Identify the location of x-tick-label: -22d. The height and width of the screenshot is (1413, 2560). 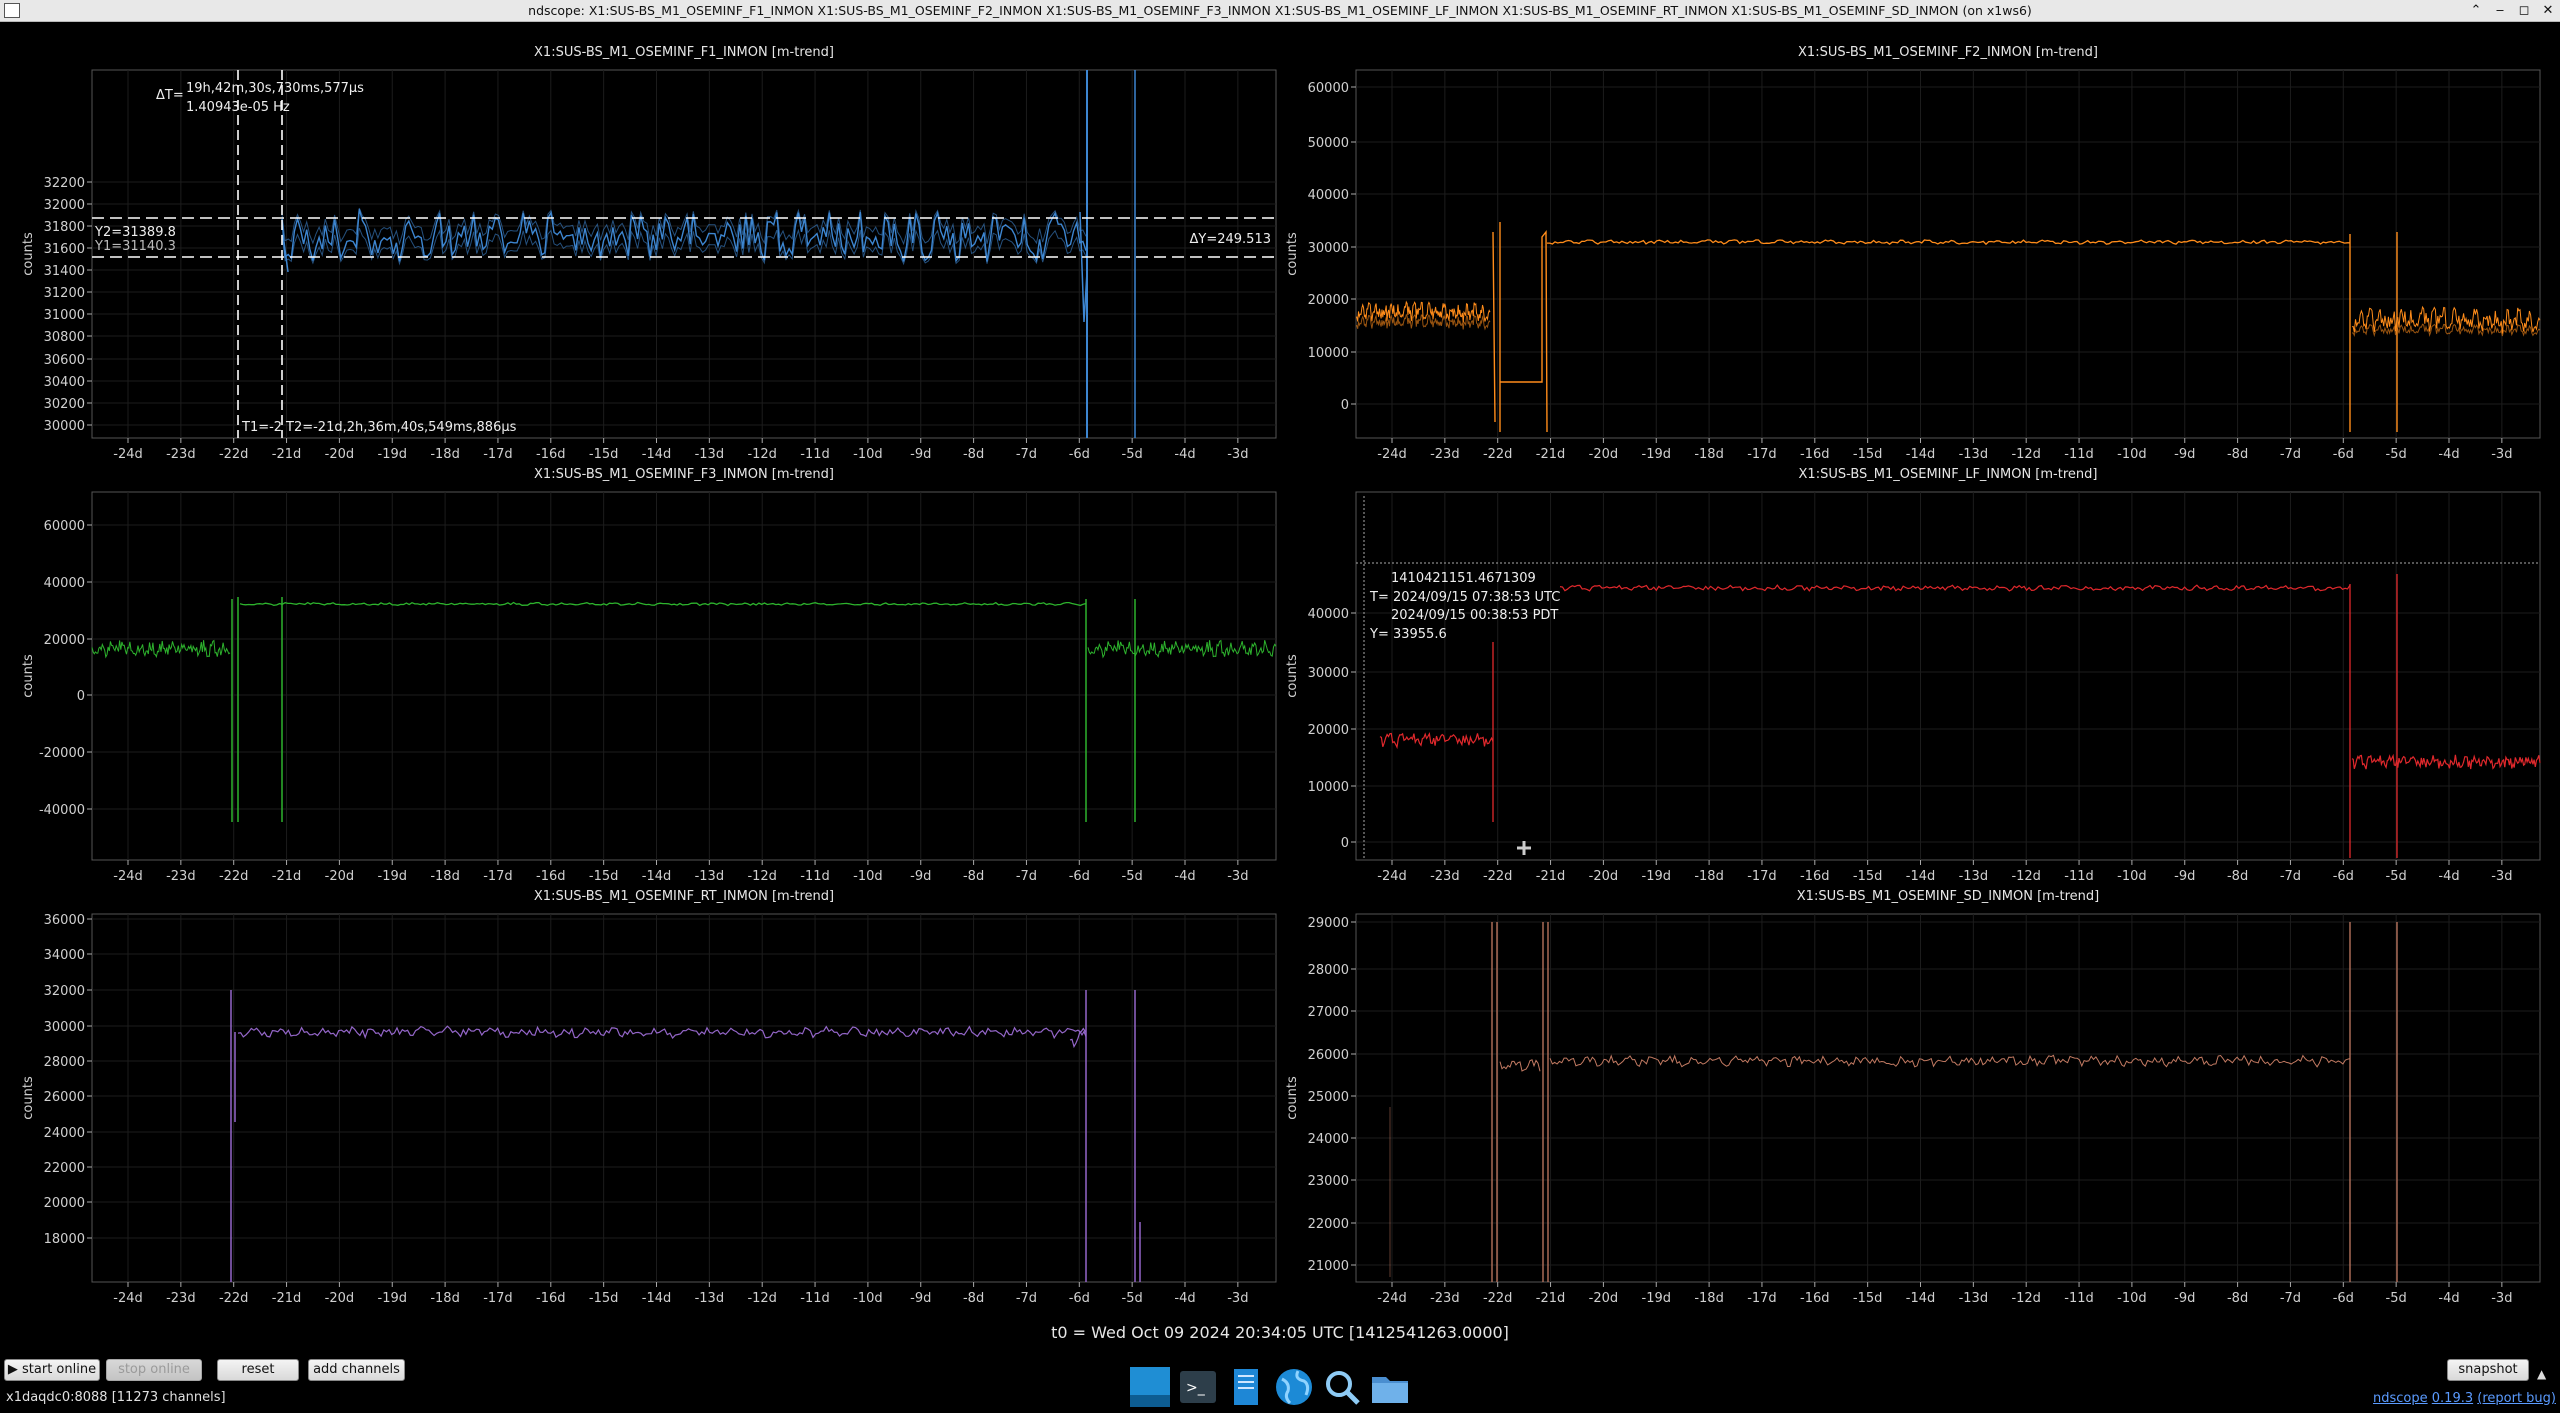
(234, 1298).